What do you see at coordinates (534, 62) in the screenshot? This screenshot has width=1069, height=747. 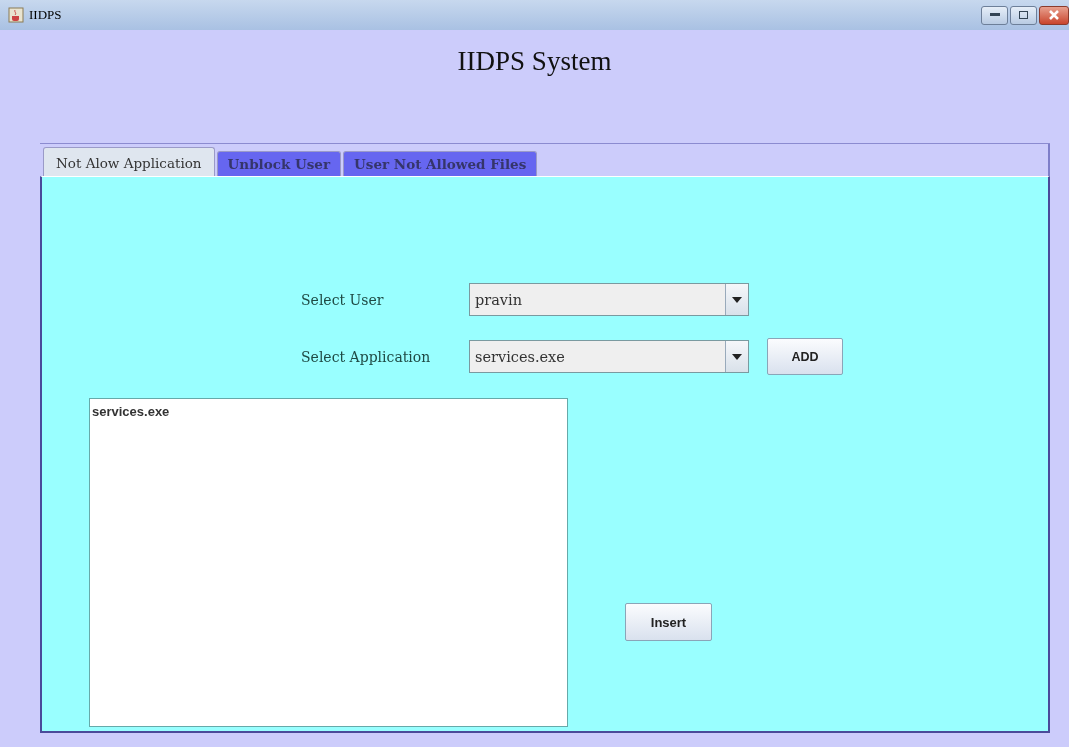 I see `app-heading: IIDPS System` at bounding box center [534, 62].